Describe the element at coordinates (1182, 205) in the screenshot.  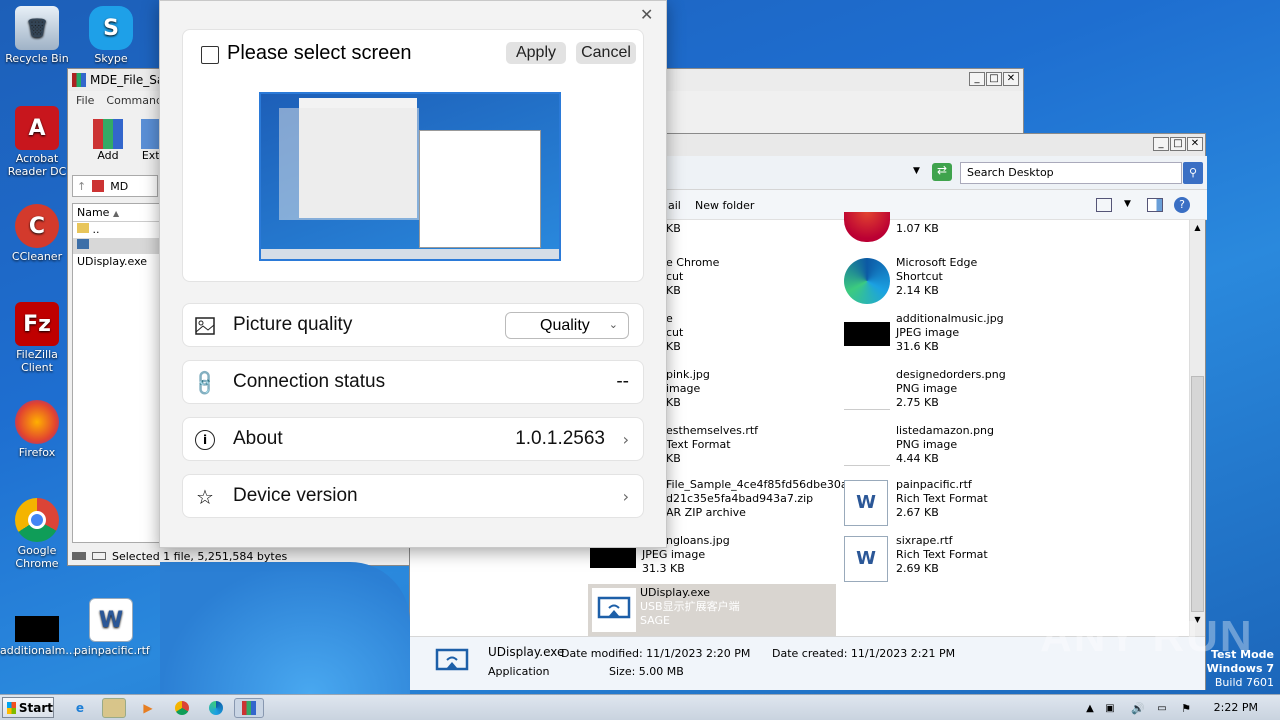
I see `help-icon: ?` at that location.